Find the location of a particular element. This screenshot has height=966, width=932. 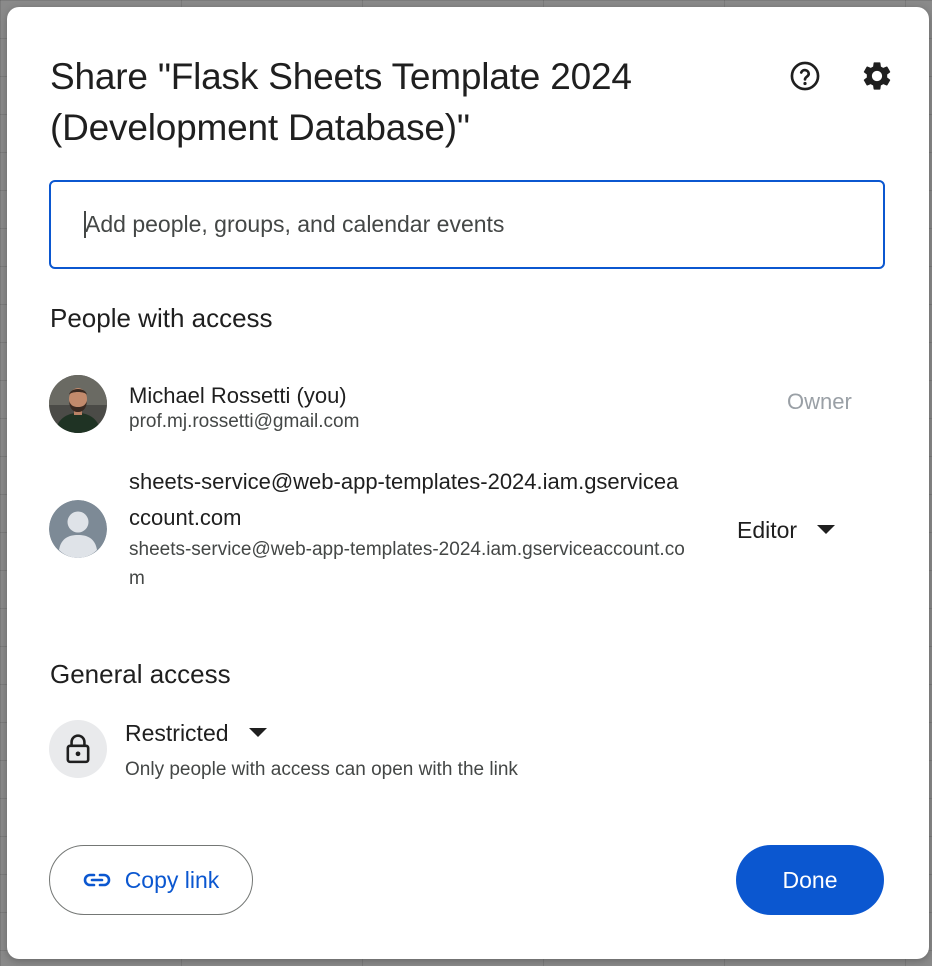

help-circle-icon is located at coordinates (805, 76).